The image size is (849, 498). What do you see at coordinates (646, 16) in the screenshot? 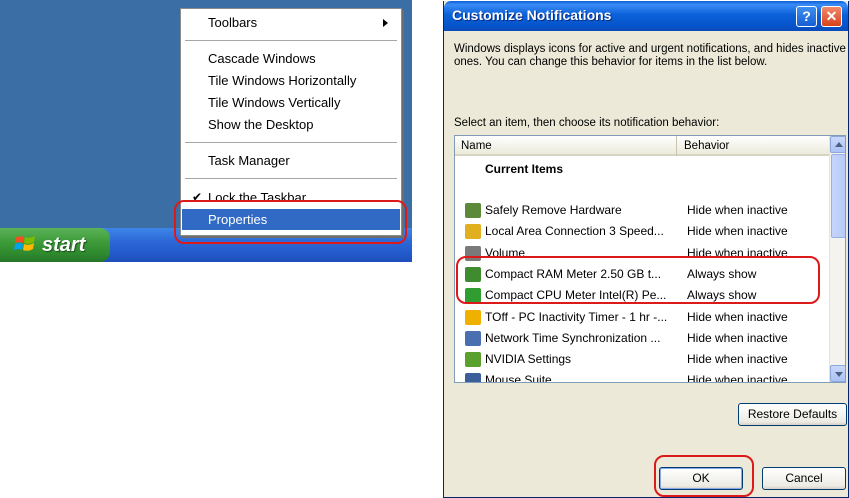
I see `title-bar: Customize Notifications ? ✕` at bounding box center [646, 16].